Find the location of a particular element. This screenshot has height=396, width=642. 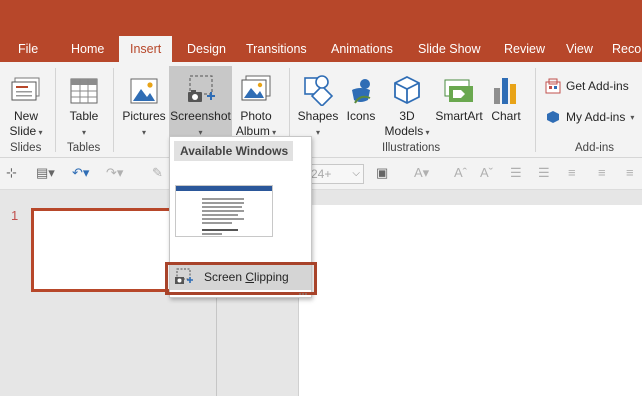

tab-review: Review is located at coordinates (522, 49).